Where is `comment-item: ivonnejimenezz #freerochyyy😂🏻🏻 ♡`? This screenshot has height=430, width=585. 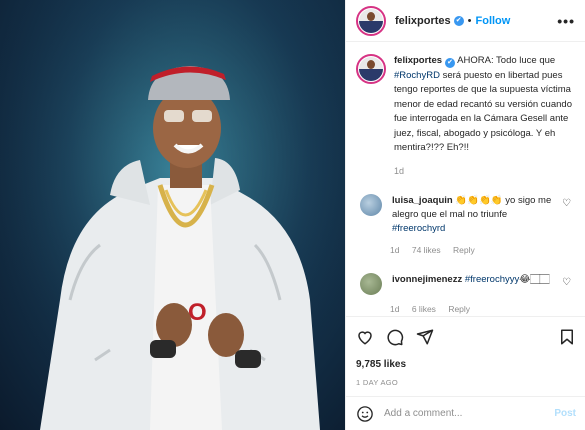 comment-item: ivonnejimenezz #freerochyyy😂🏻🏻 ♡ is located at coordinates (464, 283).